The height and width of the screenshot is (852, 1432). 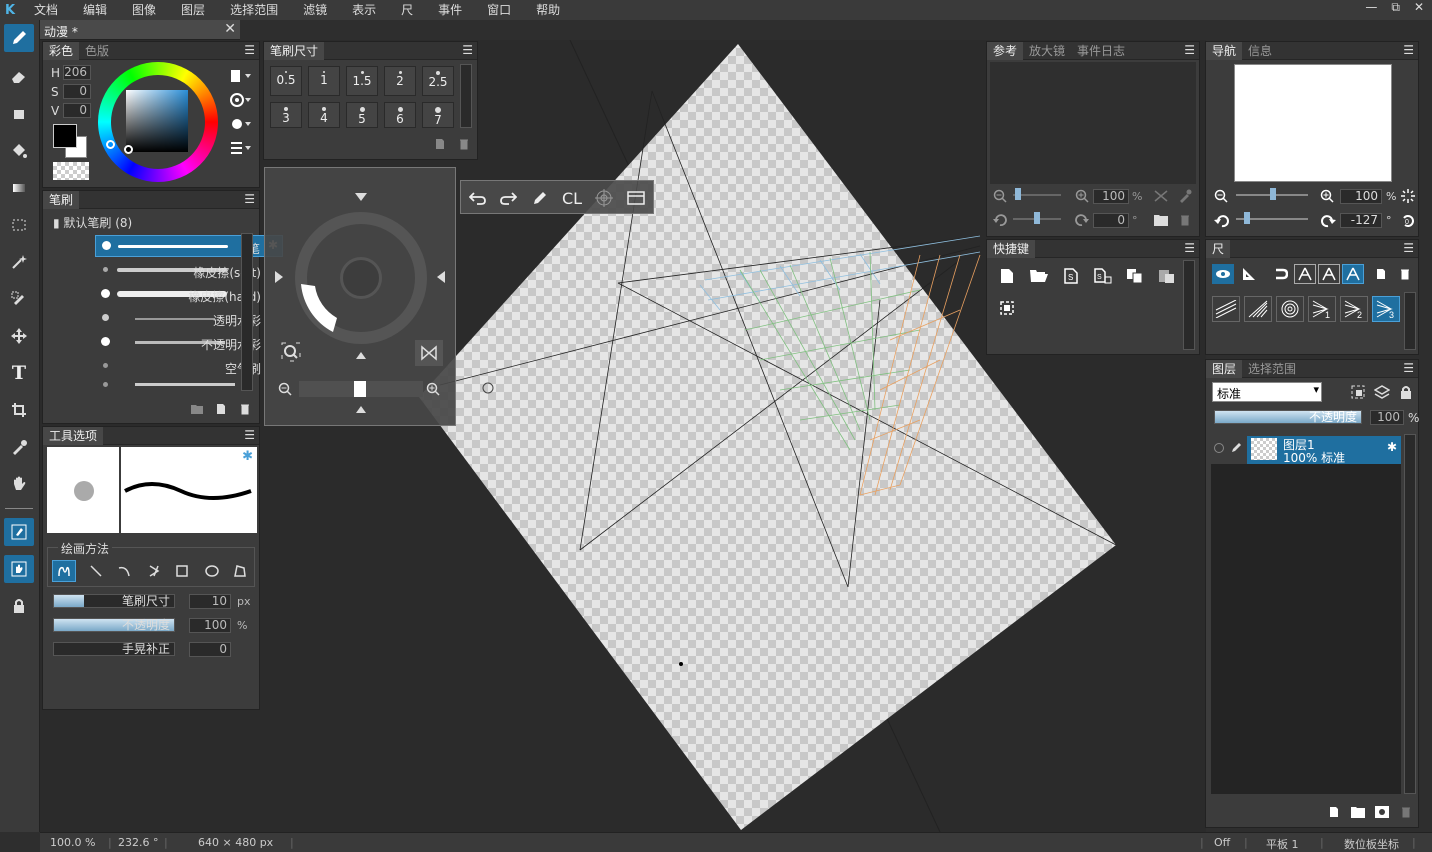 I want to click on magic-wand-icon, so click(x=19, y=262).